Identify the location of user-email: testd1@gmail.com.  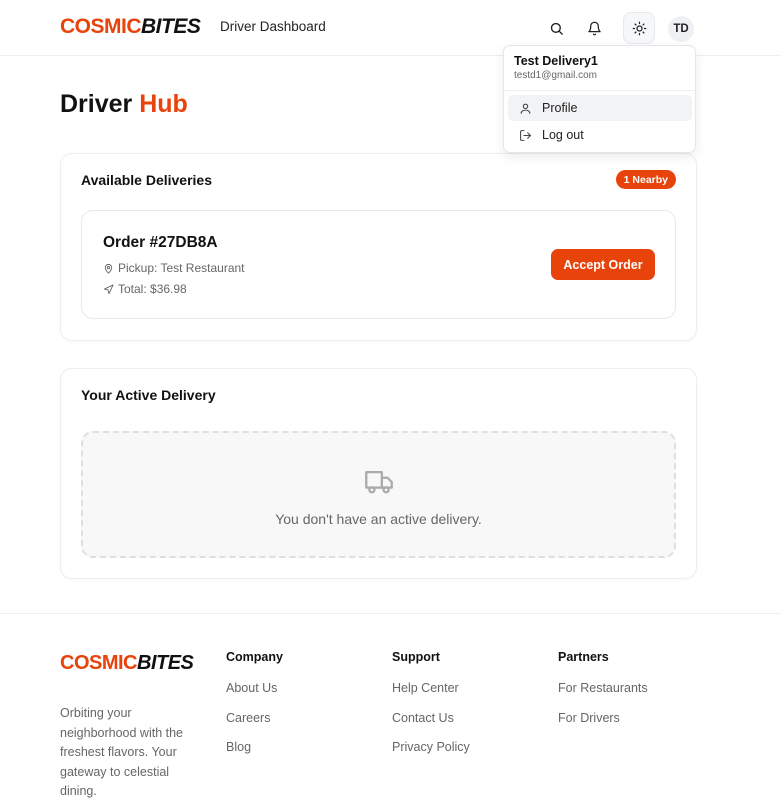
(555, 75).